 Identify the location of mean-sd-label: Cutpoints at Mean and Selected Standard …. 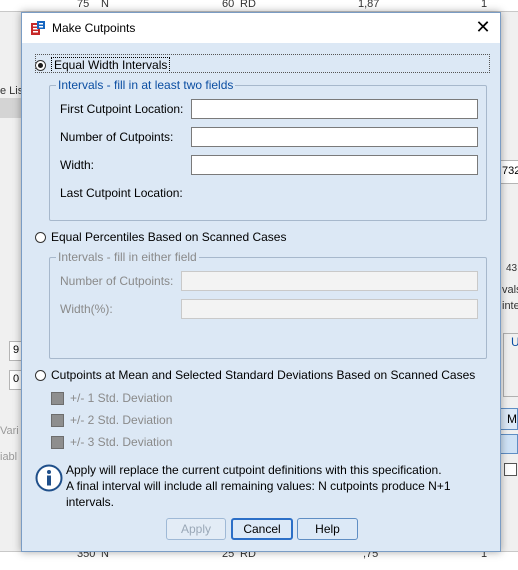
(263, 375).